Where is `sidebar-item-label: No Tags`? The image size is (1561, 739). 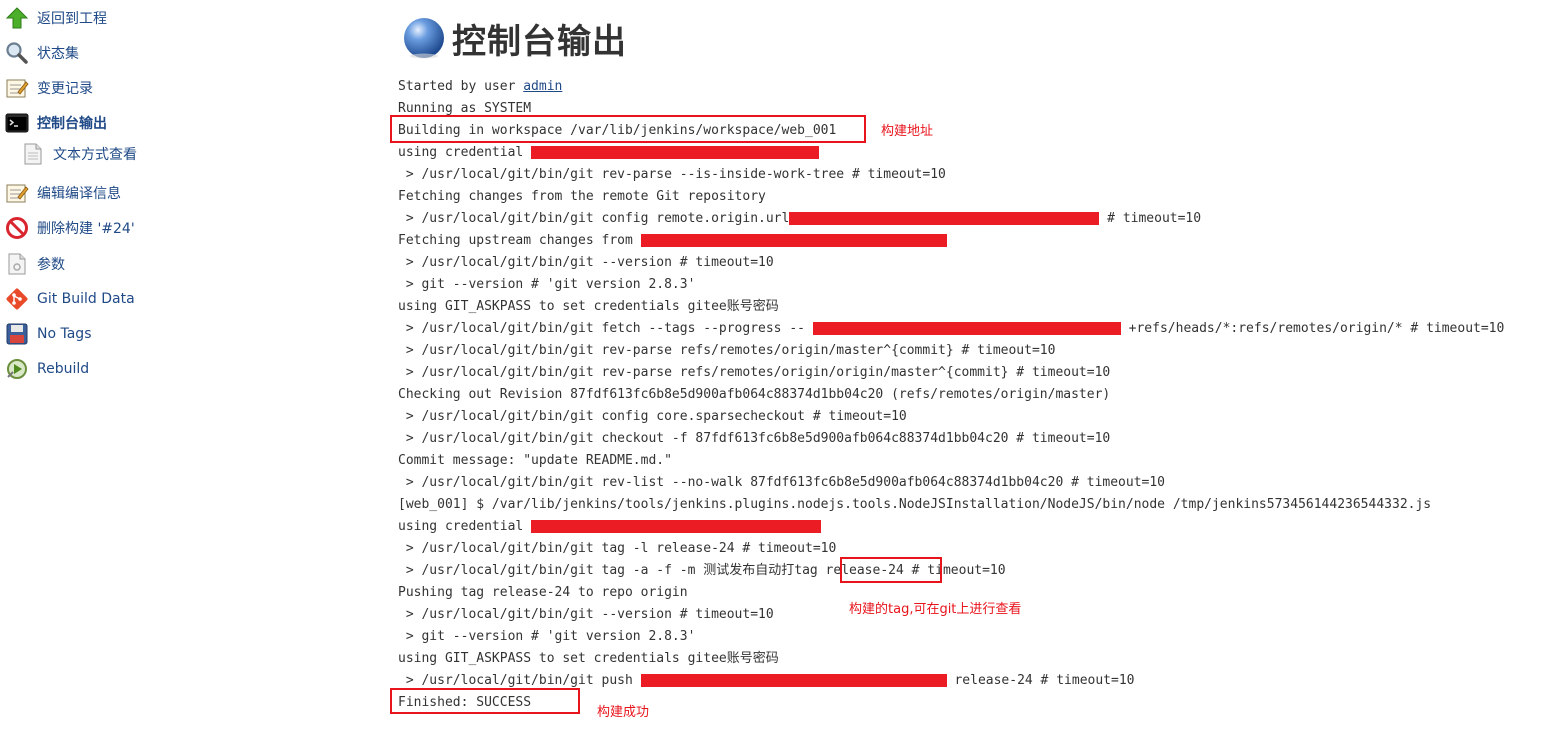 sidebar-item-label: No Tags is located at coordinates (64, 334).